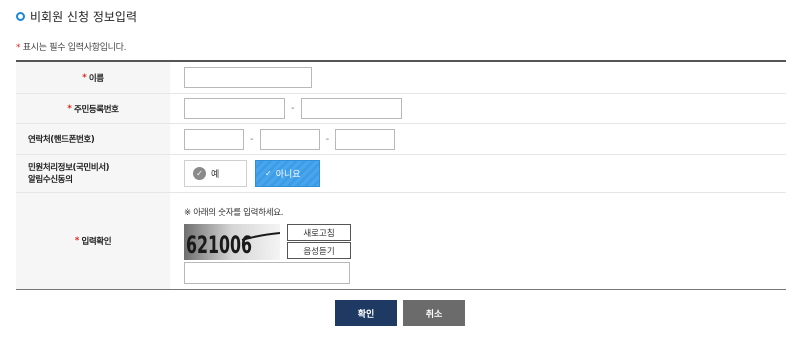  I want to click on label-captcha-text: 입력확인, so click(96, 242).